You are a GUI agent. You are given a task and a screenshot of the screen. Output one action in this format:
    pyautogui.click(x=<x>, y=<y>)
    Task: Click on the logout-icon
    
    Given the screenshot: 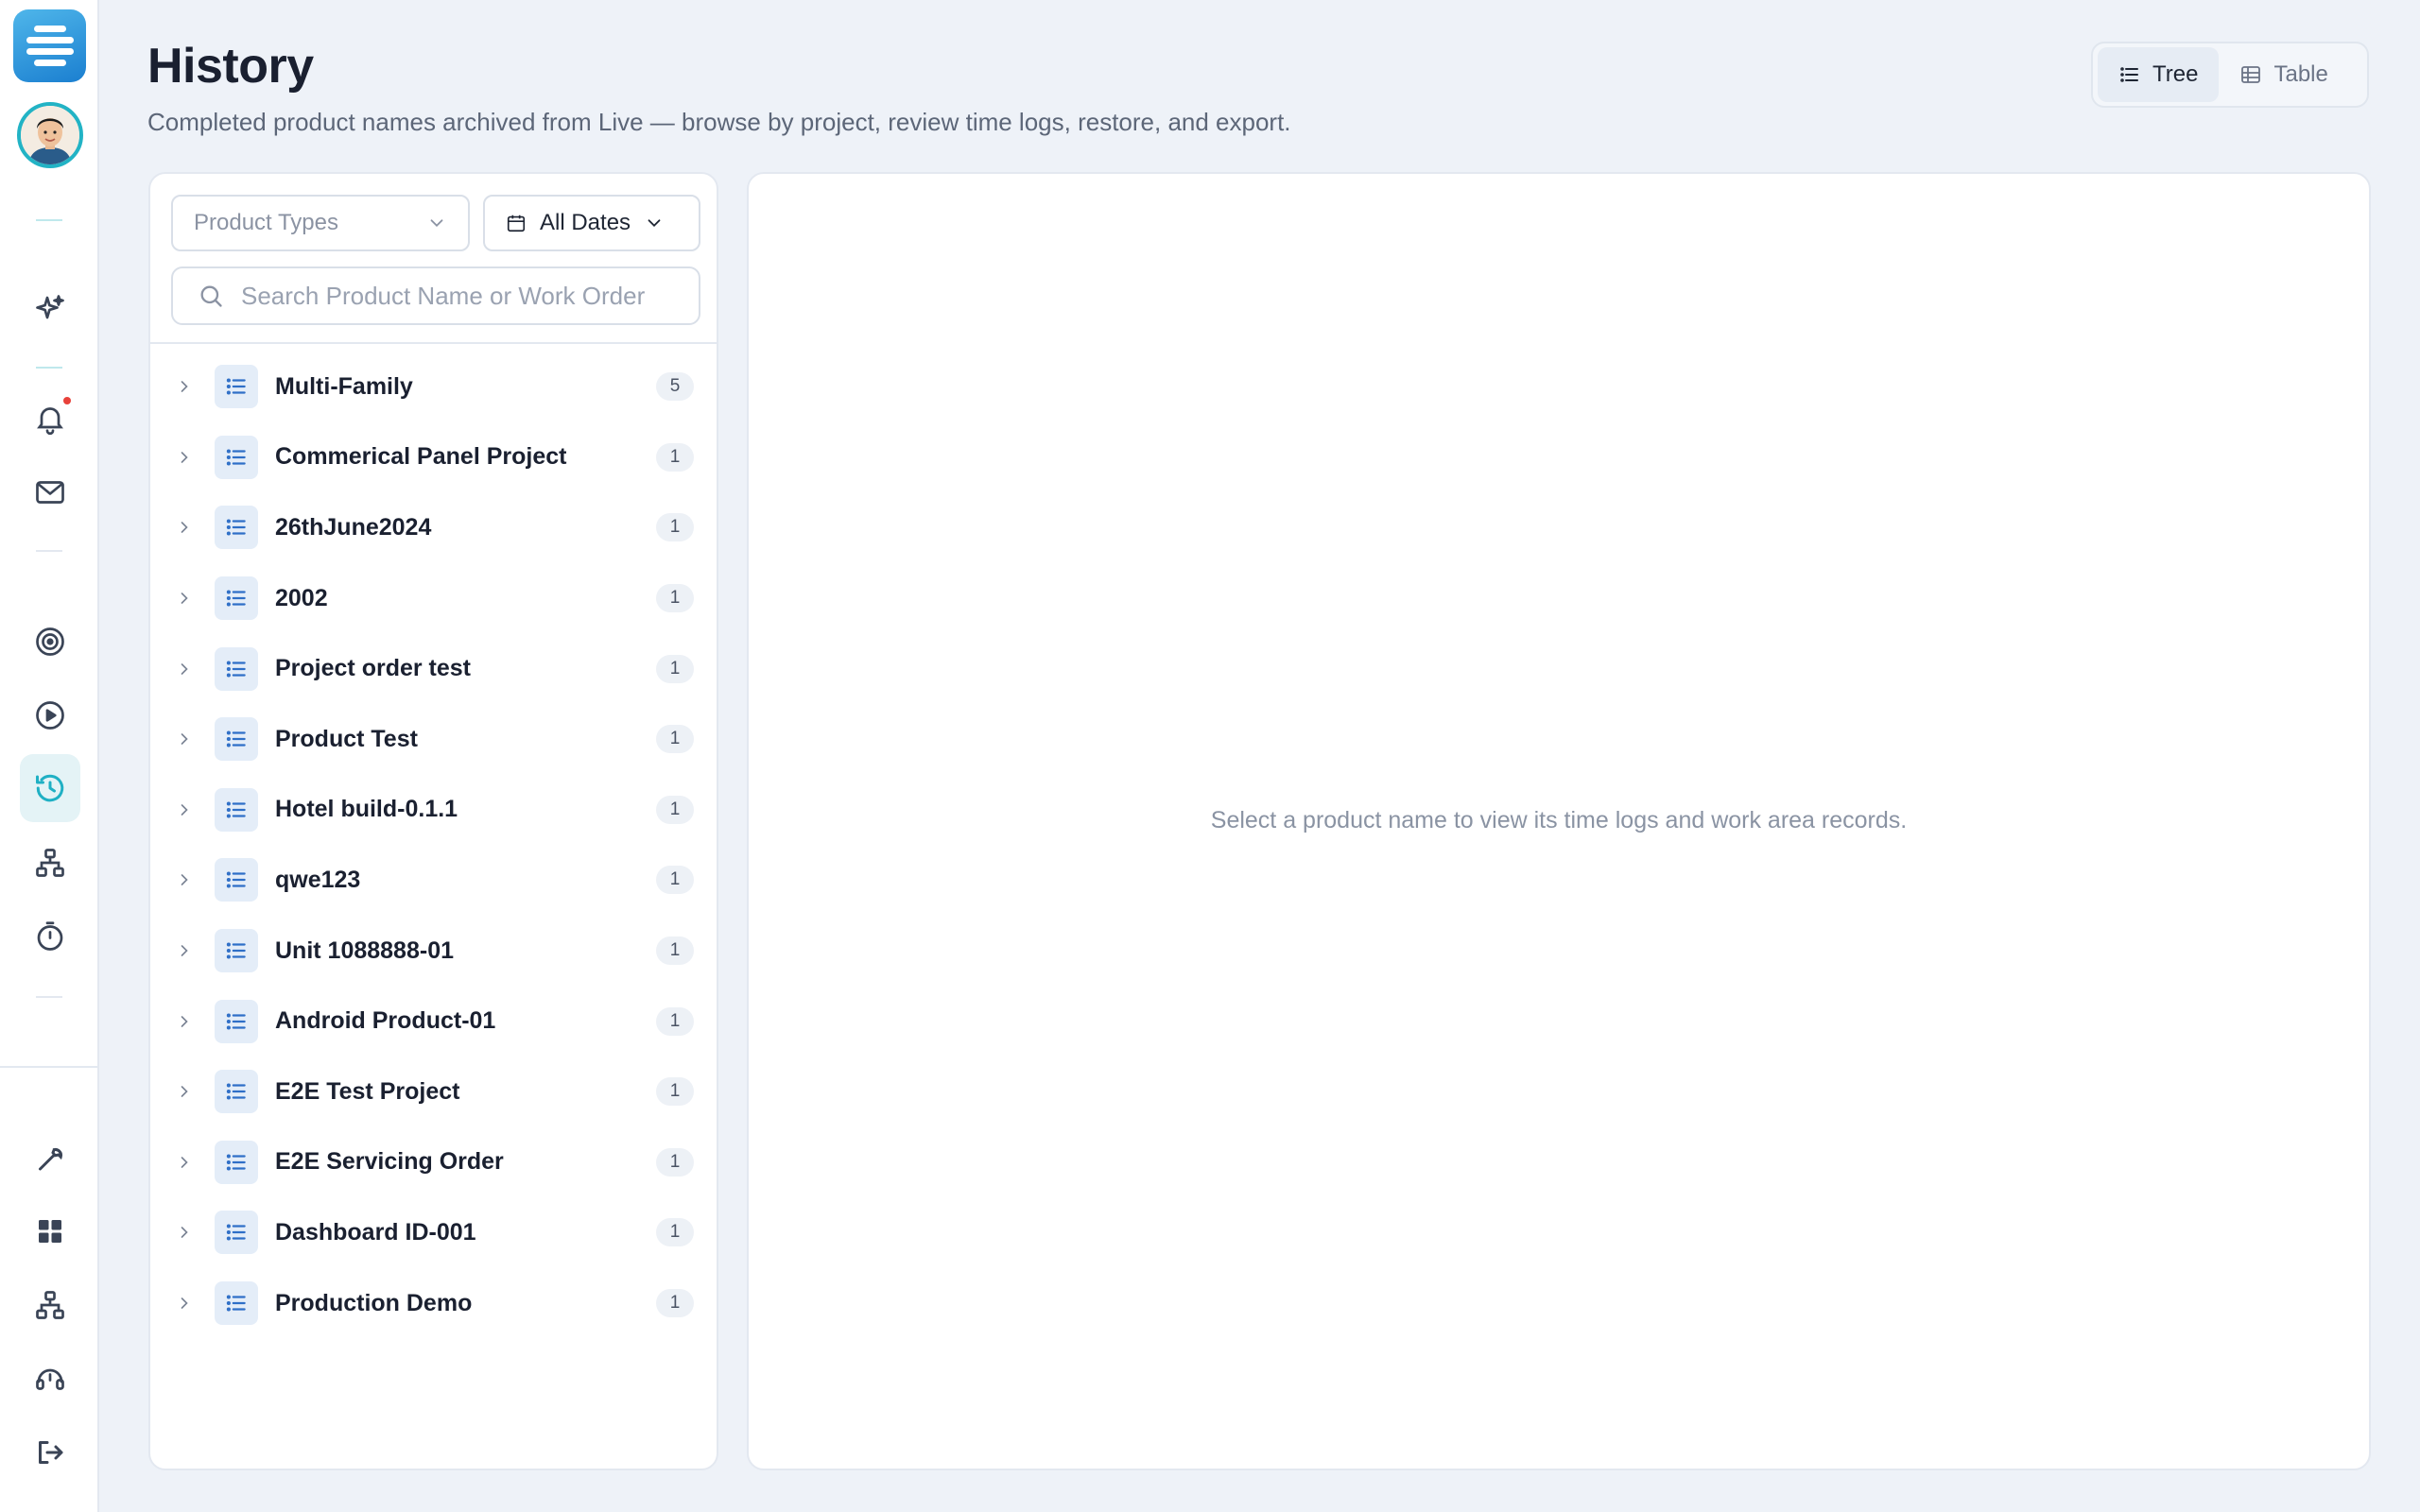 What is the action you would take?
    pyautogui.click(x=50, y=1452)
    